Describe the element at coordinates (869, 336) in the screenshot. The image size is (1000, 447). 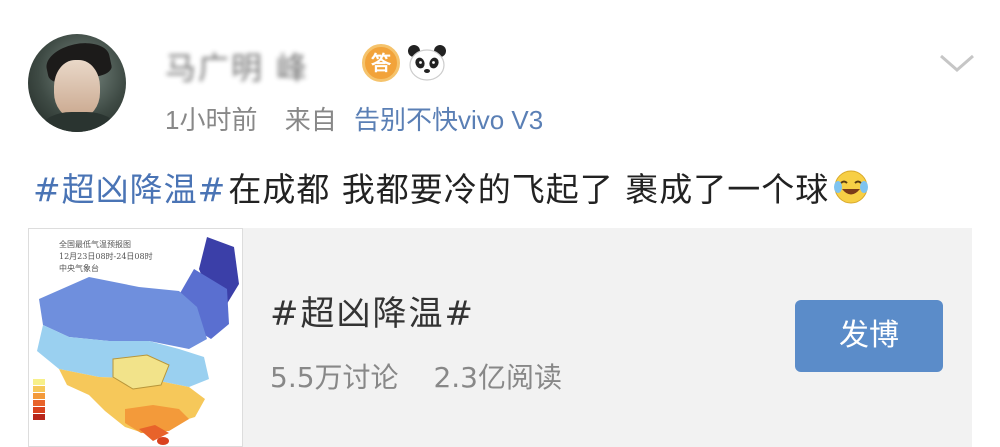
I see `post-button: 发博` at that location.